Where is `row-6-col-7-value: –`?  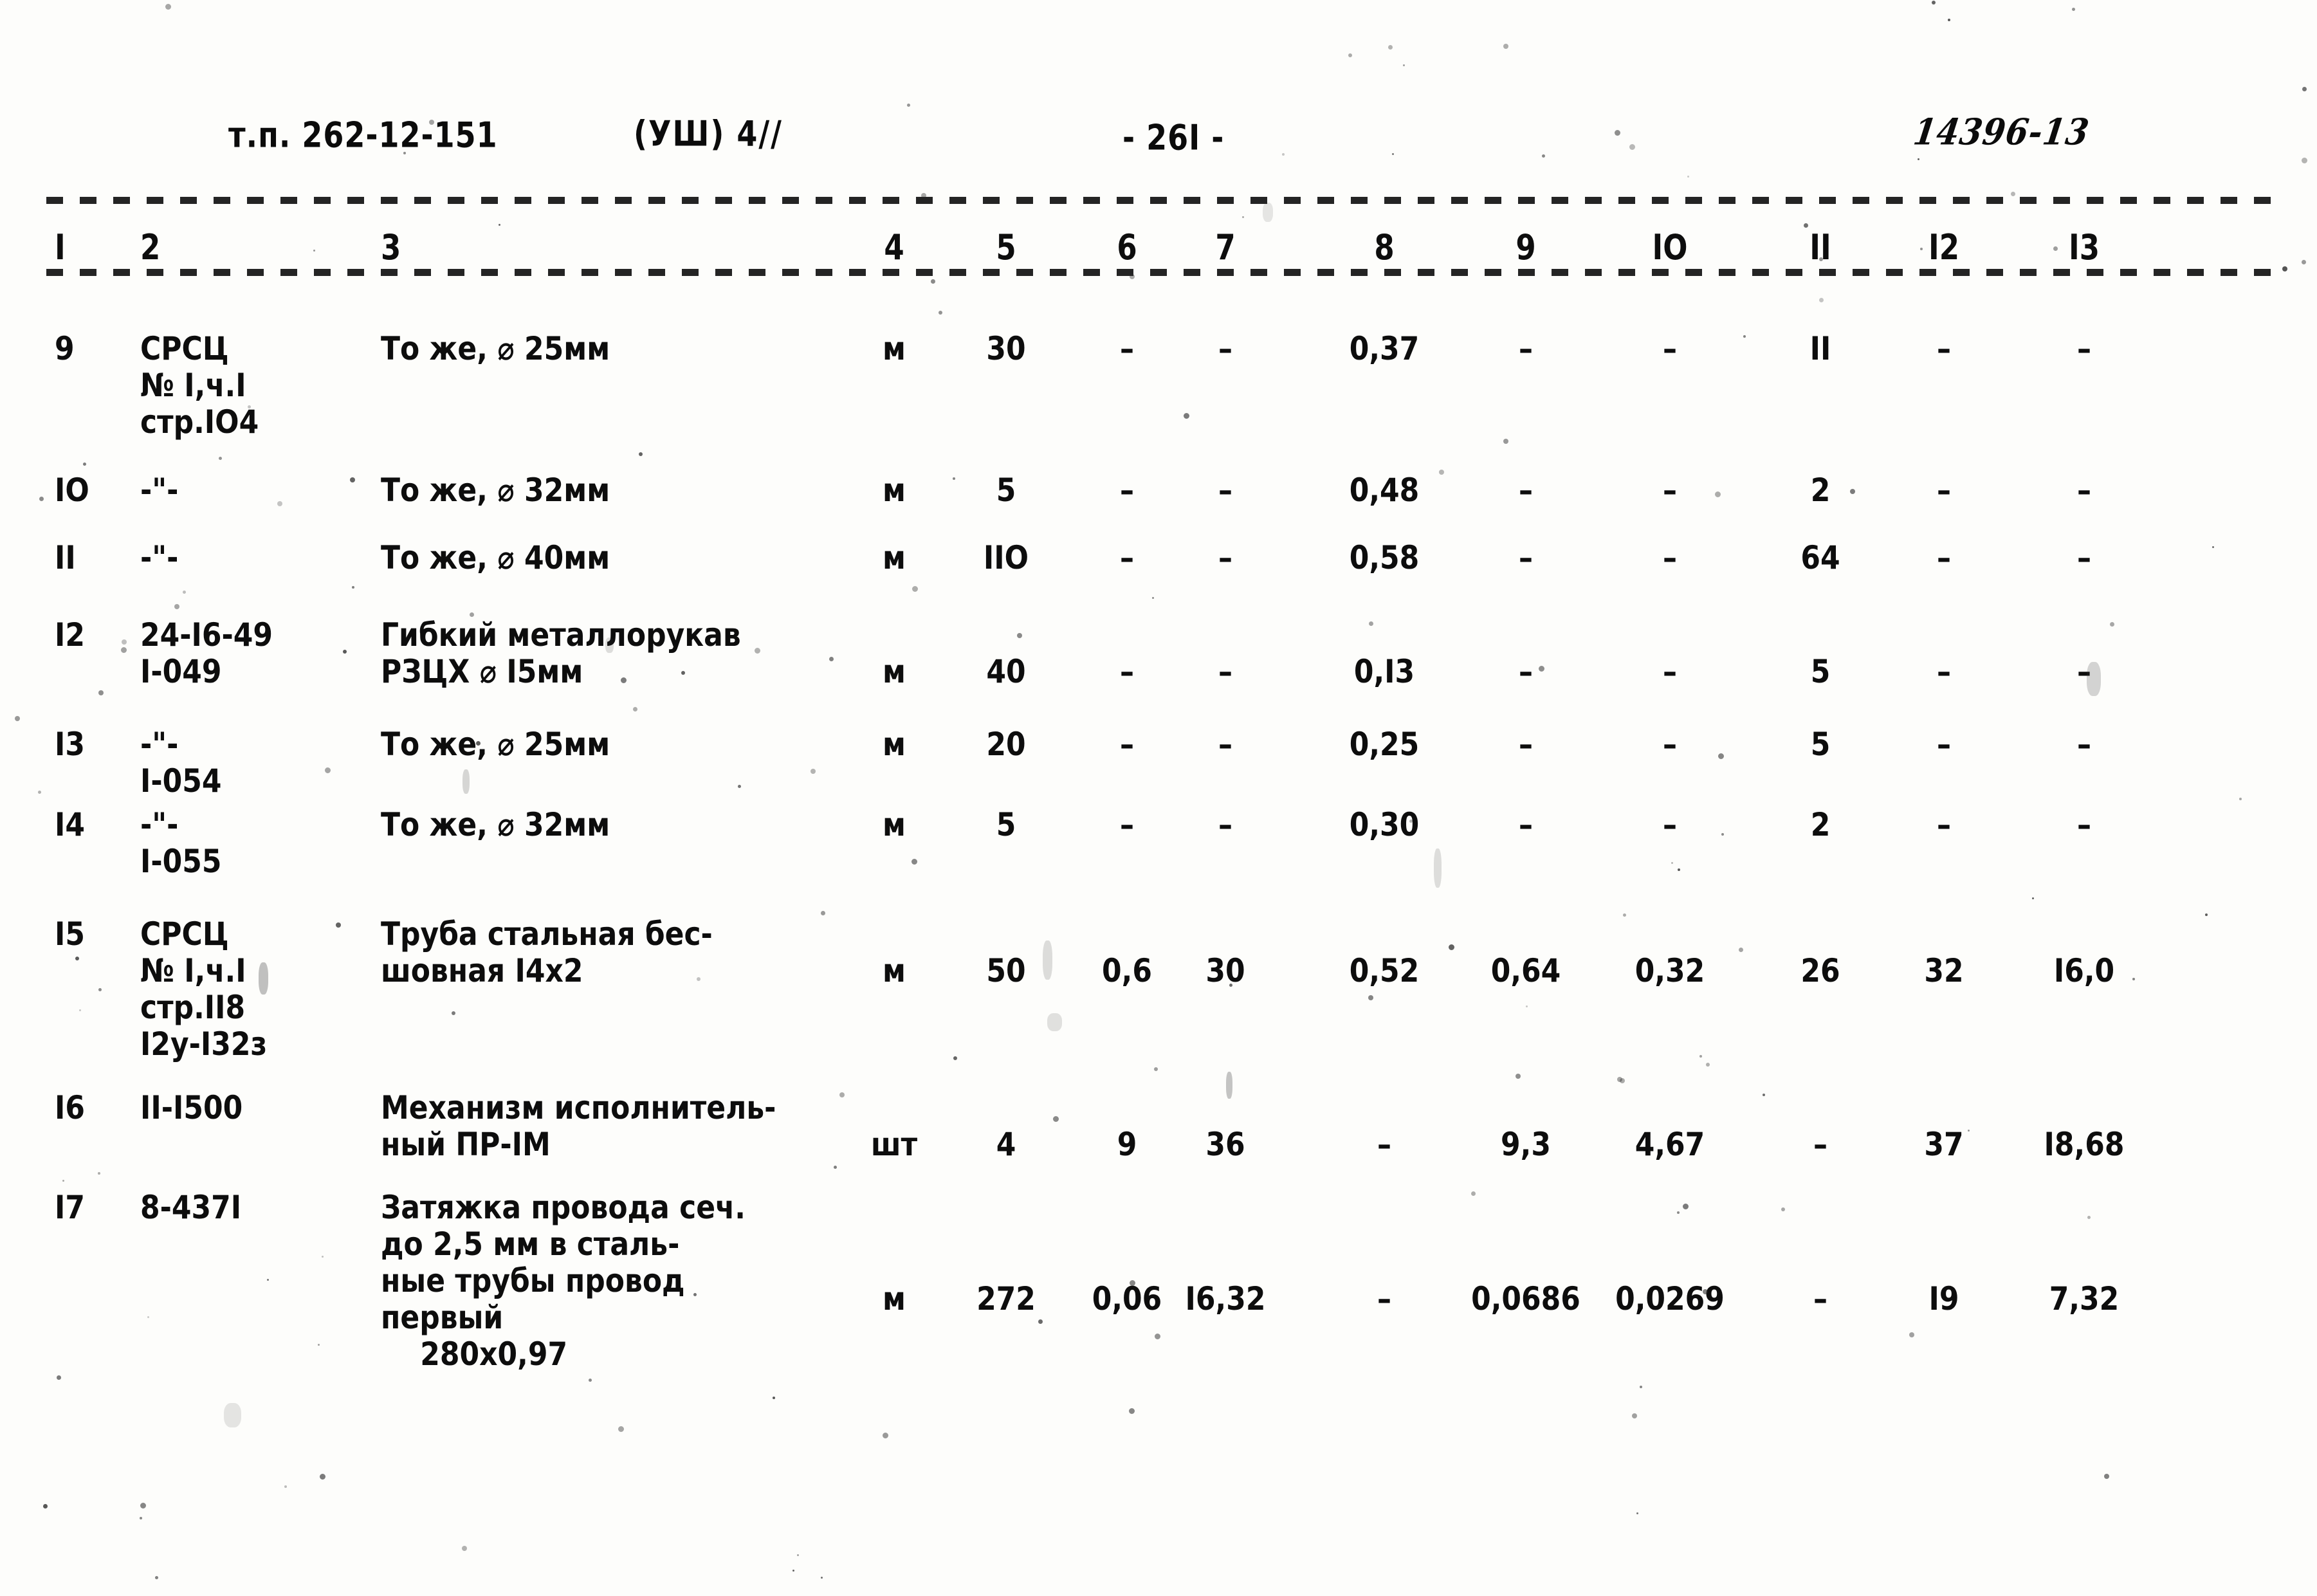
row-6-col-7-value: – is located at coordinates (1225, 825).